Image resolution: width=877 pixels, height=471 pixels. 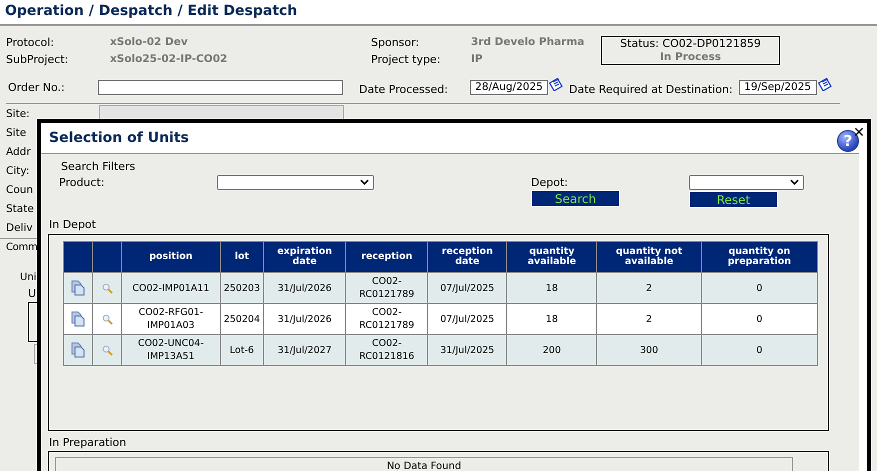 I want to click on dialog-title: Selection of Units, so click(x=118, y=138).